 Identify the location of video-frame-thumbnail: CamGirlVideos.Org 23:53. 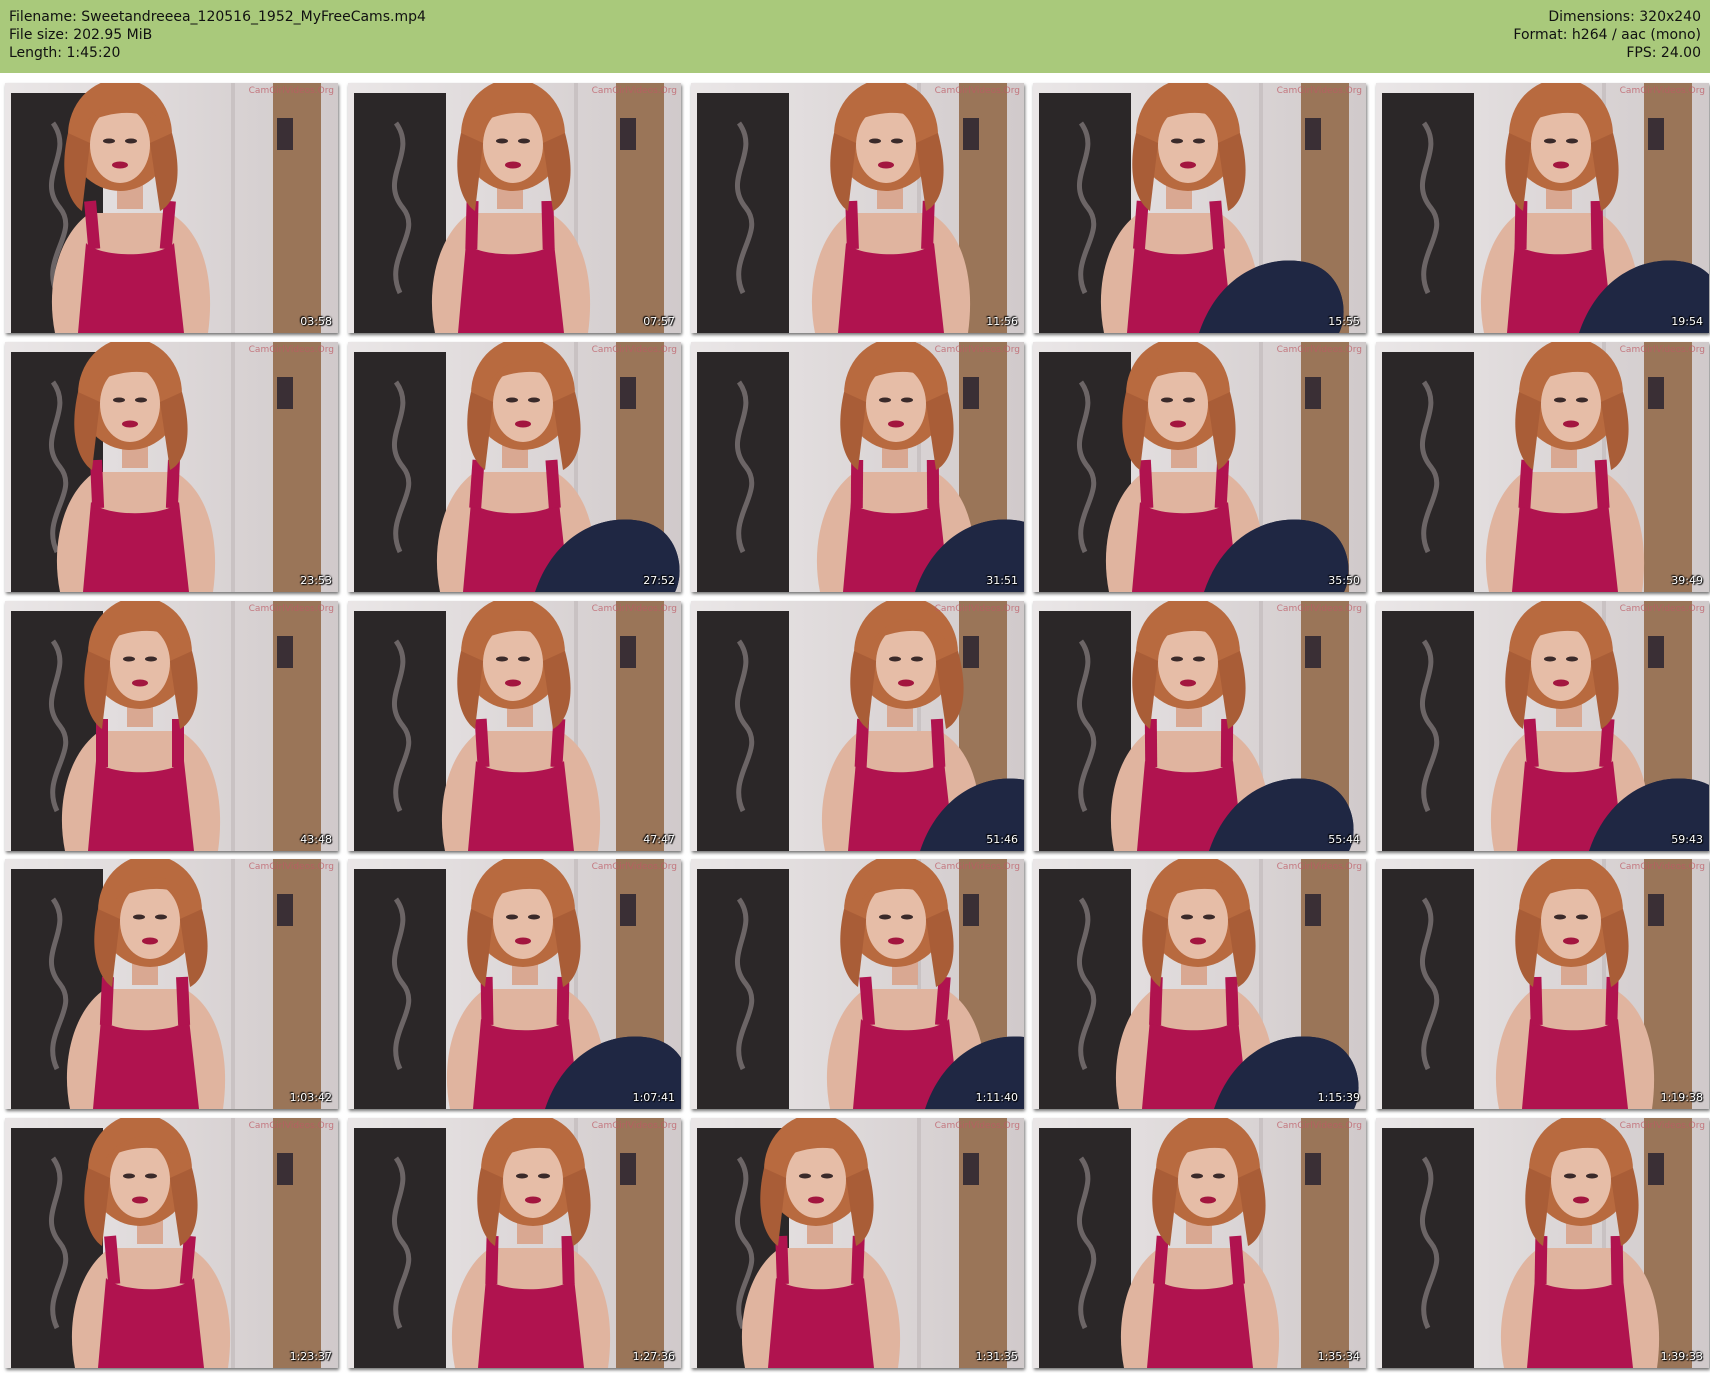
(171, 467).